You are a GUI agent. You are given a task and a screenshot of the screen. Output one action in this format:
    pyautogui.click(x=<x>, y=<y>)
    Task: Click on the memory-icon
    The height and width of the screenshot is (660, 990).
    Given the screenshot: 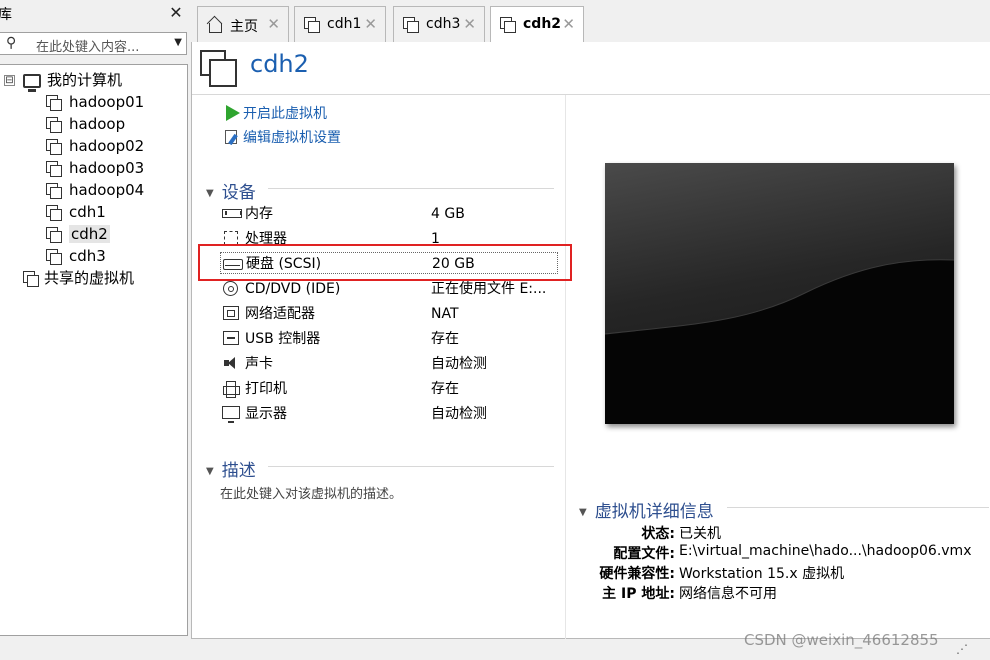 What is the action you would take?
    pyautogui.click(x=232, y=213)
    